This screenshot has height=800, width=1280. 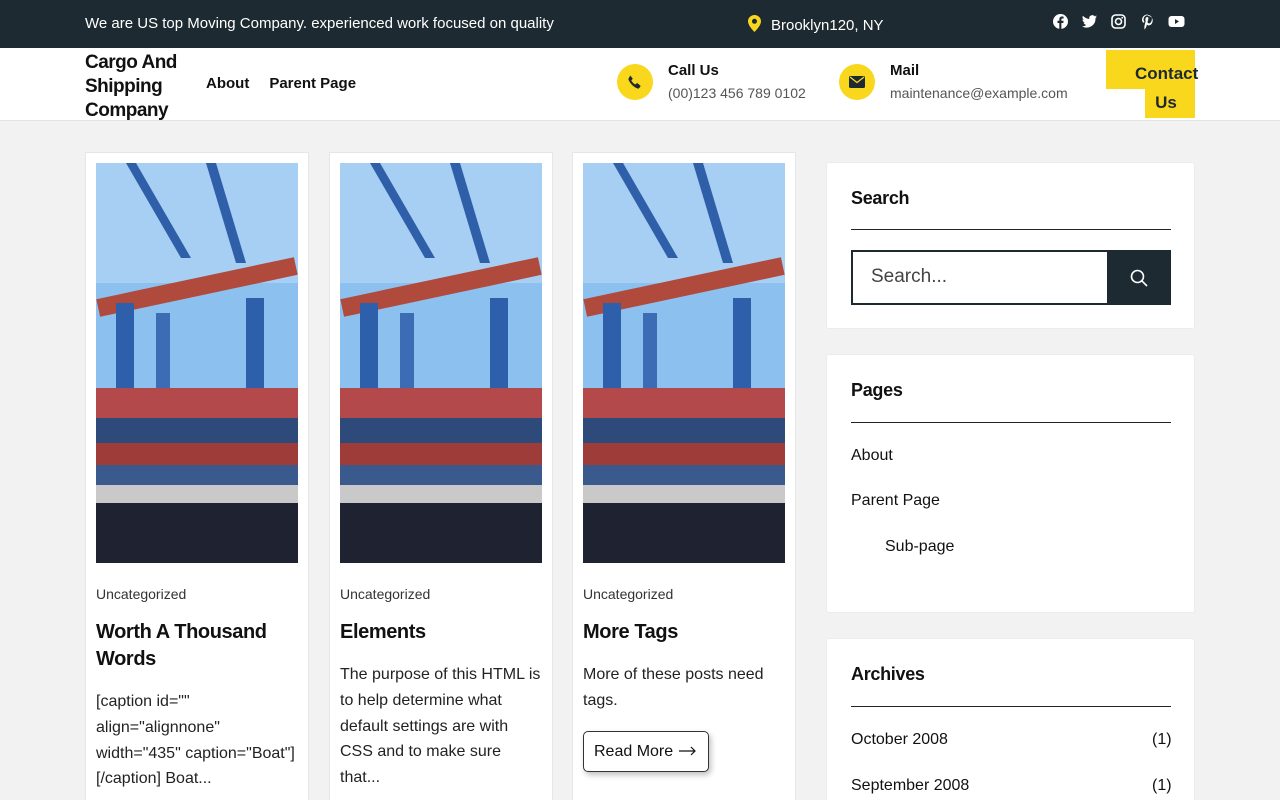 What do you see at coordinates (1060, 21) in the screenshot?
I see `facebook-icon` at bounding box center [1060, 21].